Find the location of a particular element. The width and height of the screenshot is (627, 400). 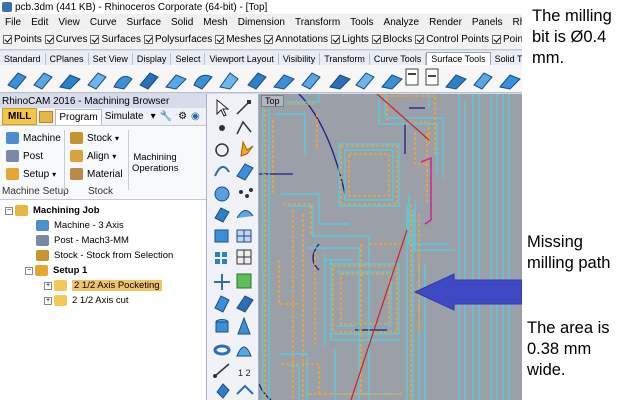

line-tool-icon is located at coordinates (243, 107).